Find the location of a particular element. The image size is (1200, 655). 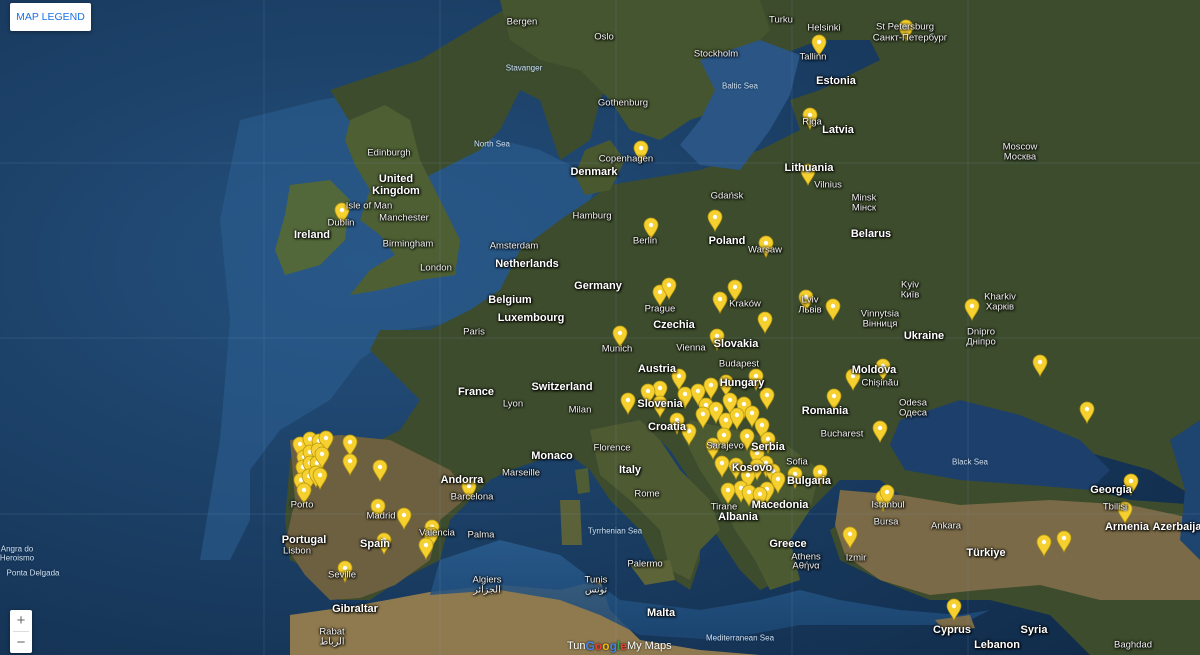

my-maps-label: My Maps is located at coordinates (649, 646).